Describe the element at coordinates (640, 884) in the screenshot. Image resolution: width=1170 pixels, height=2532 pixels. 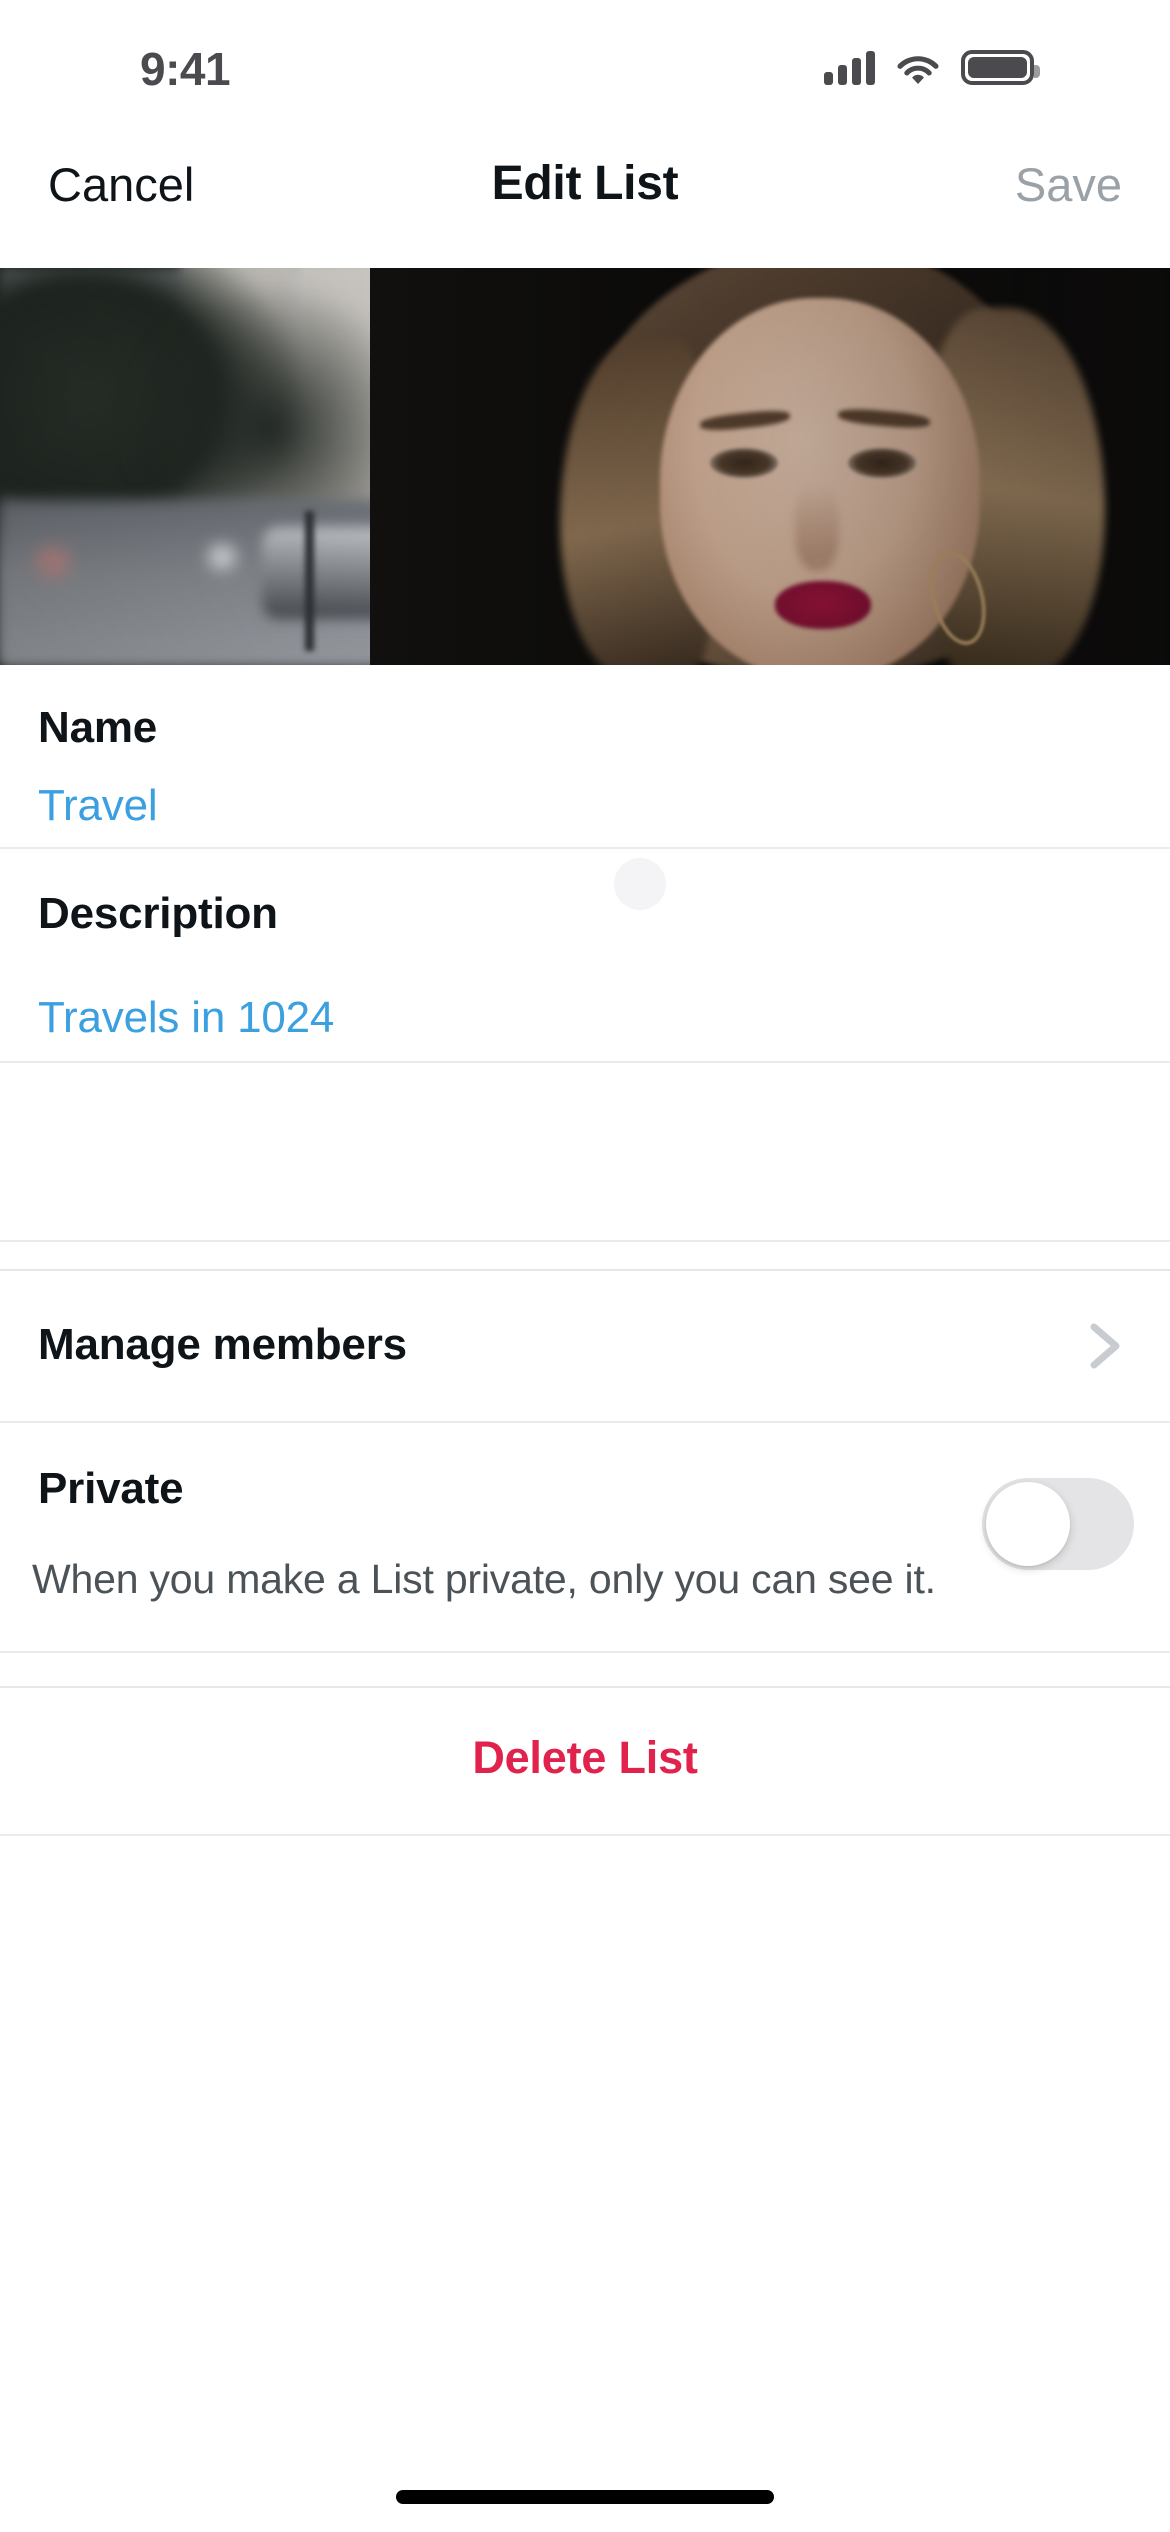
I see `touch-indicator` at that location.